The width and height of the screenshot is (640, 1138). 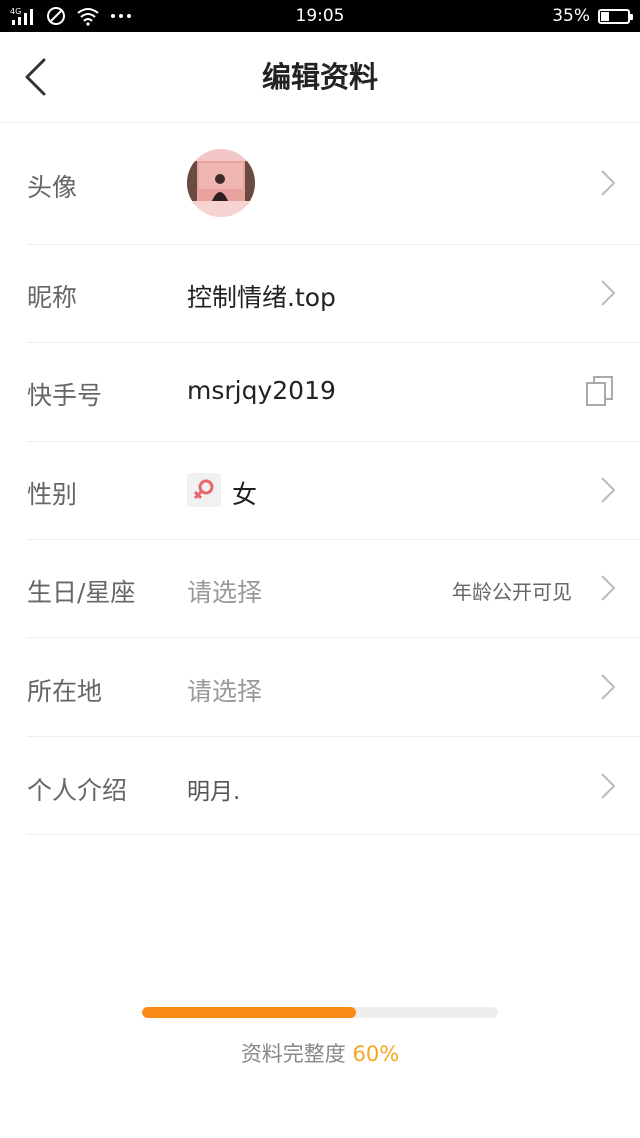 I want to click on row-label: 头像, so click(x=52, y=187).